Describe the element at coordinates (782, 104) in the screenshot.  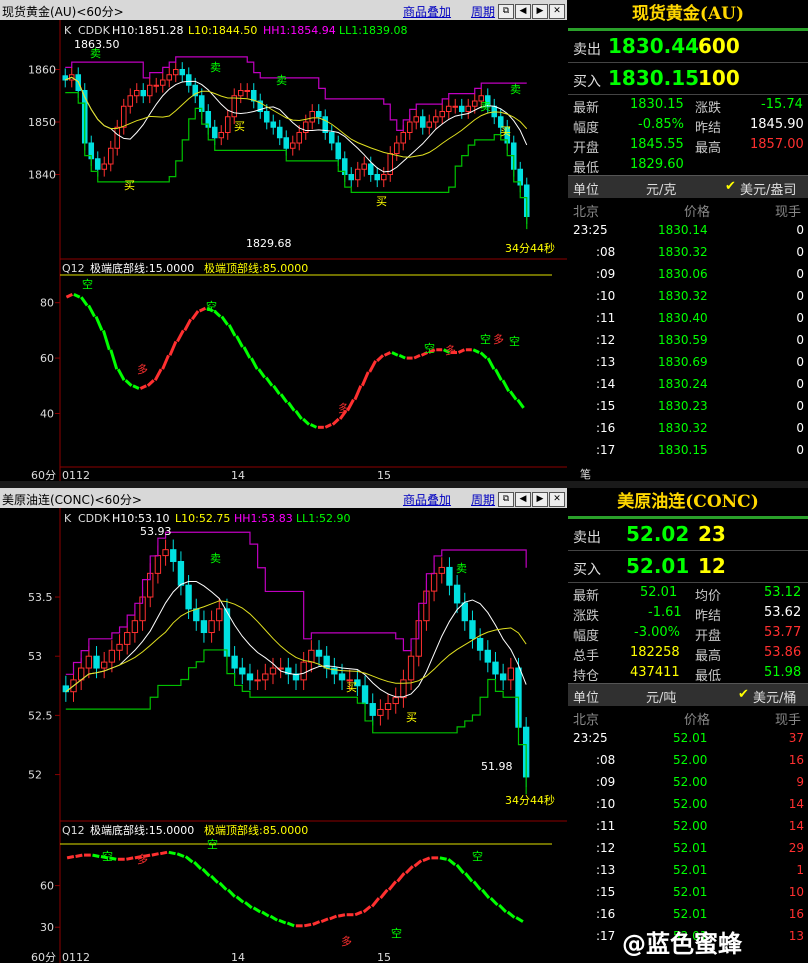
I see `change-value: -15.74` at that location.